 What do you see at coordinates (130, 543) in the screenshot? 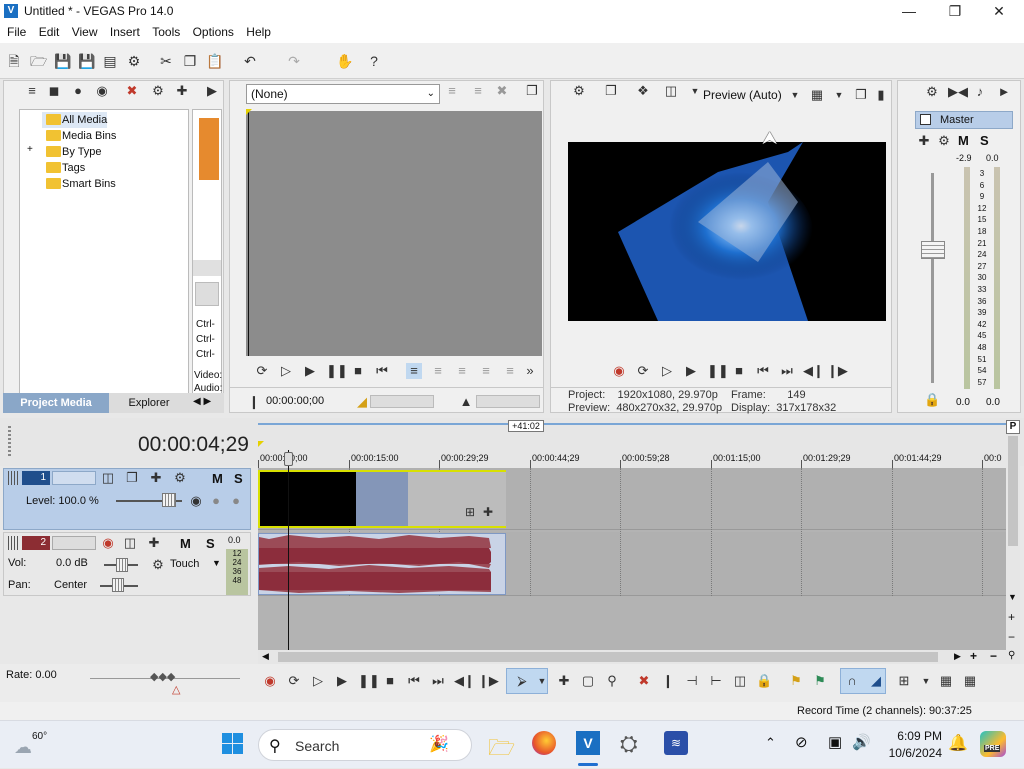
I see `invert-phase-icon: ◫` at bounding box center [130, 543].